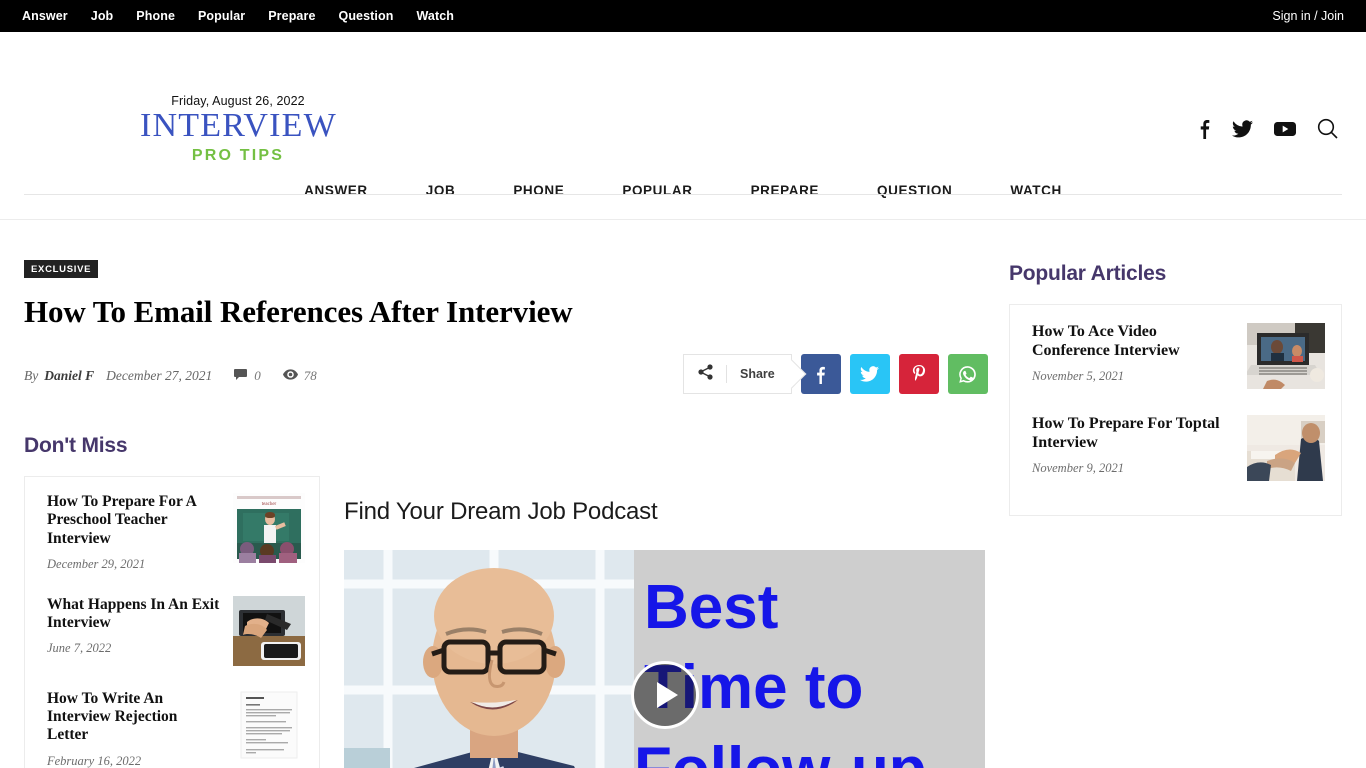  Describe the element at coordinates (657, 190) in the screenshot. I see `nav-item-popular: POPULAR` at that location.